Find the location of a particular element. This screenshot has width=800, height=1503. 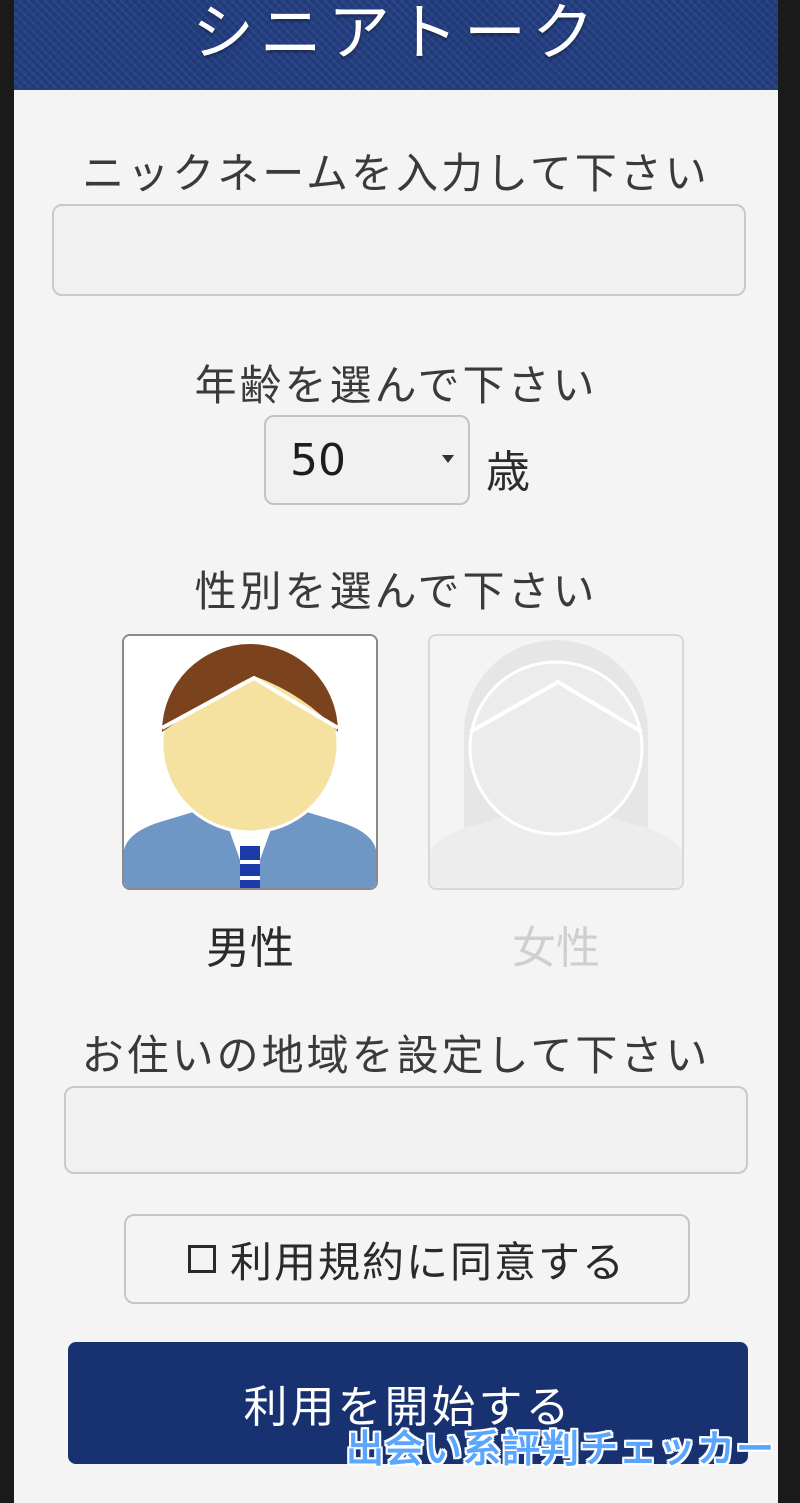

age-select: 50 is located at coordinates (367, 460).